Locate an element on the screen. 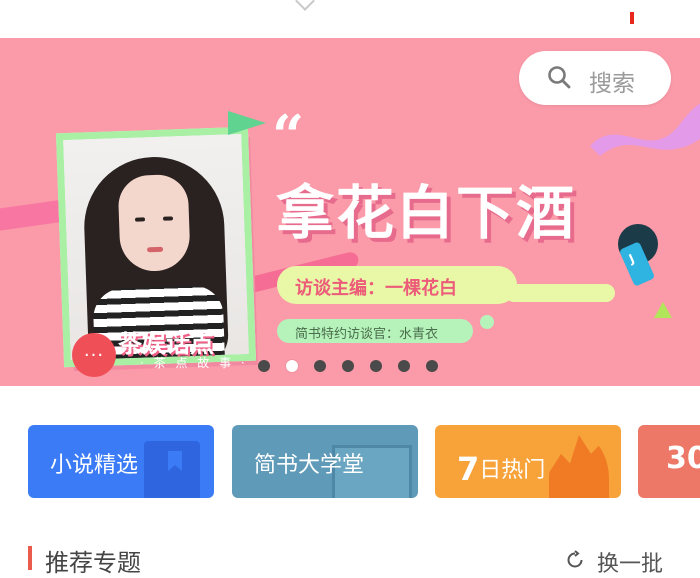 The width and height of the screenshot is (700, 578). category-7day-hot: 7日热门 is located at coordinates (528, 461).